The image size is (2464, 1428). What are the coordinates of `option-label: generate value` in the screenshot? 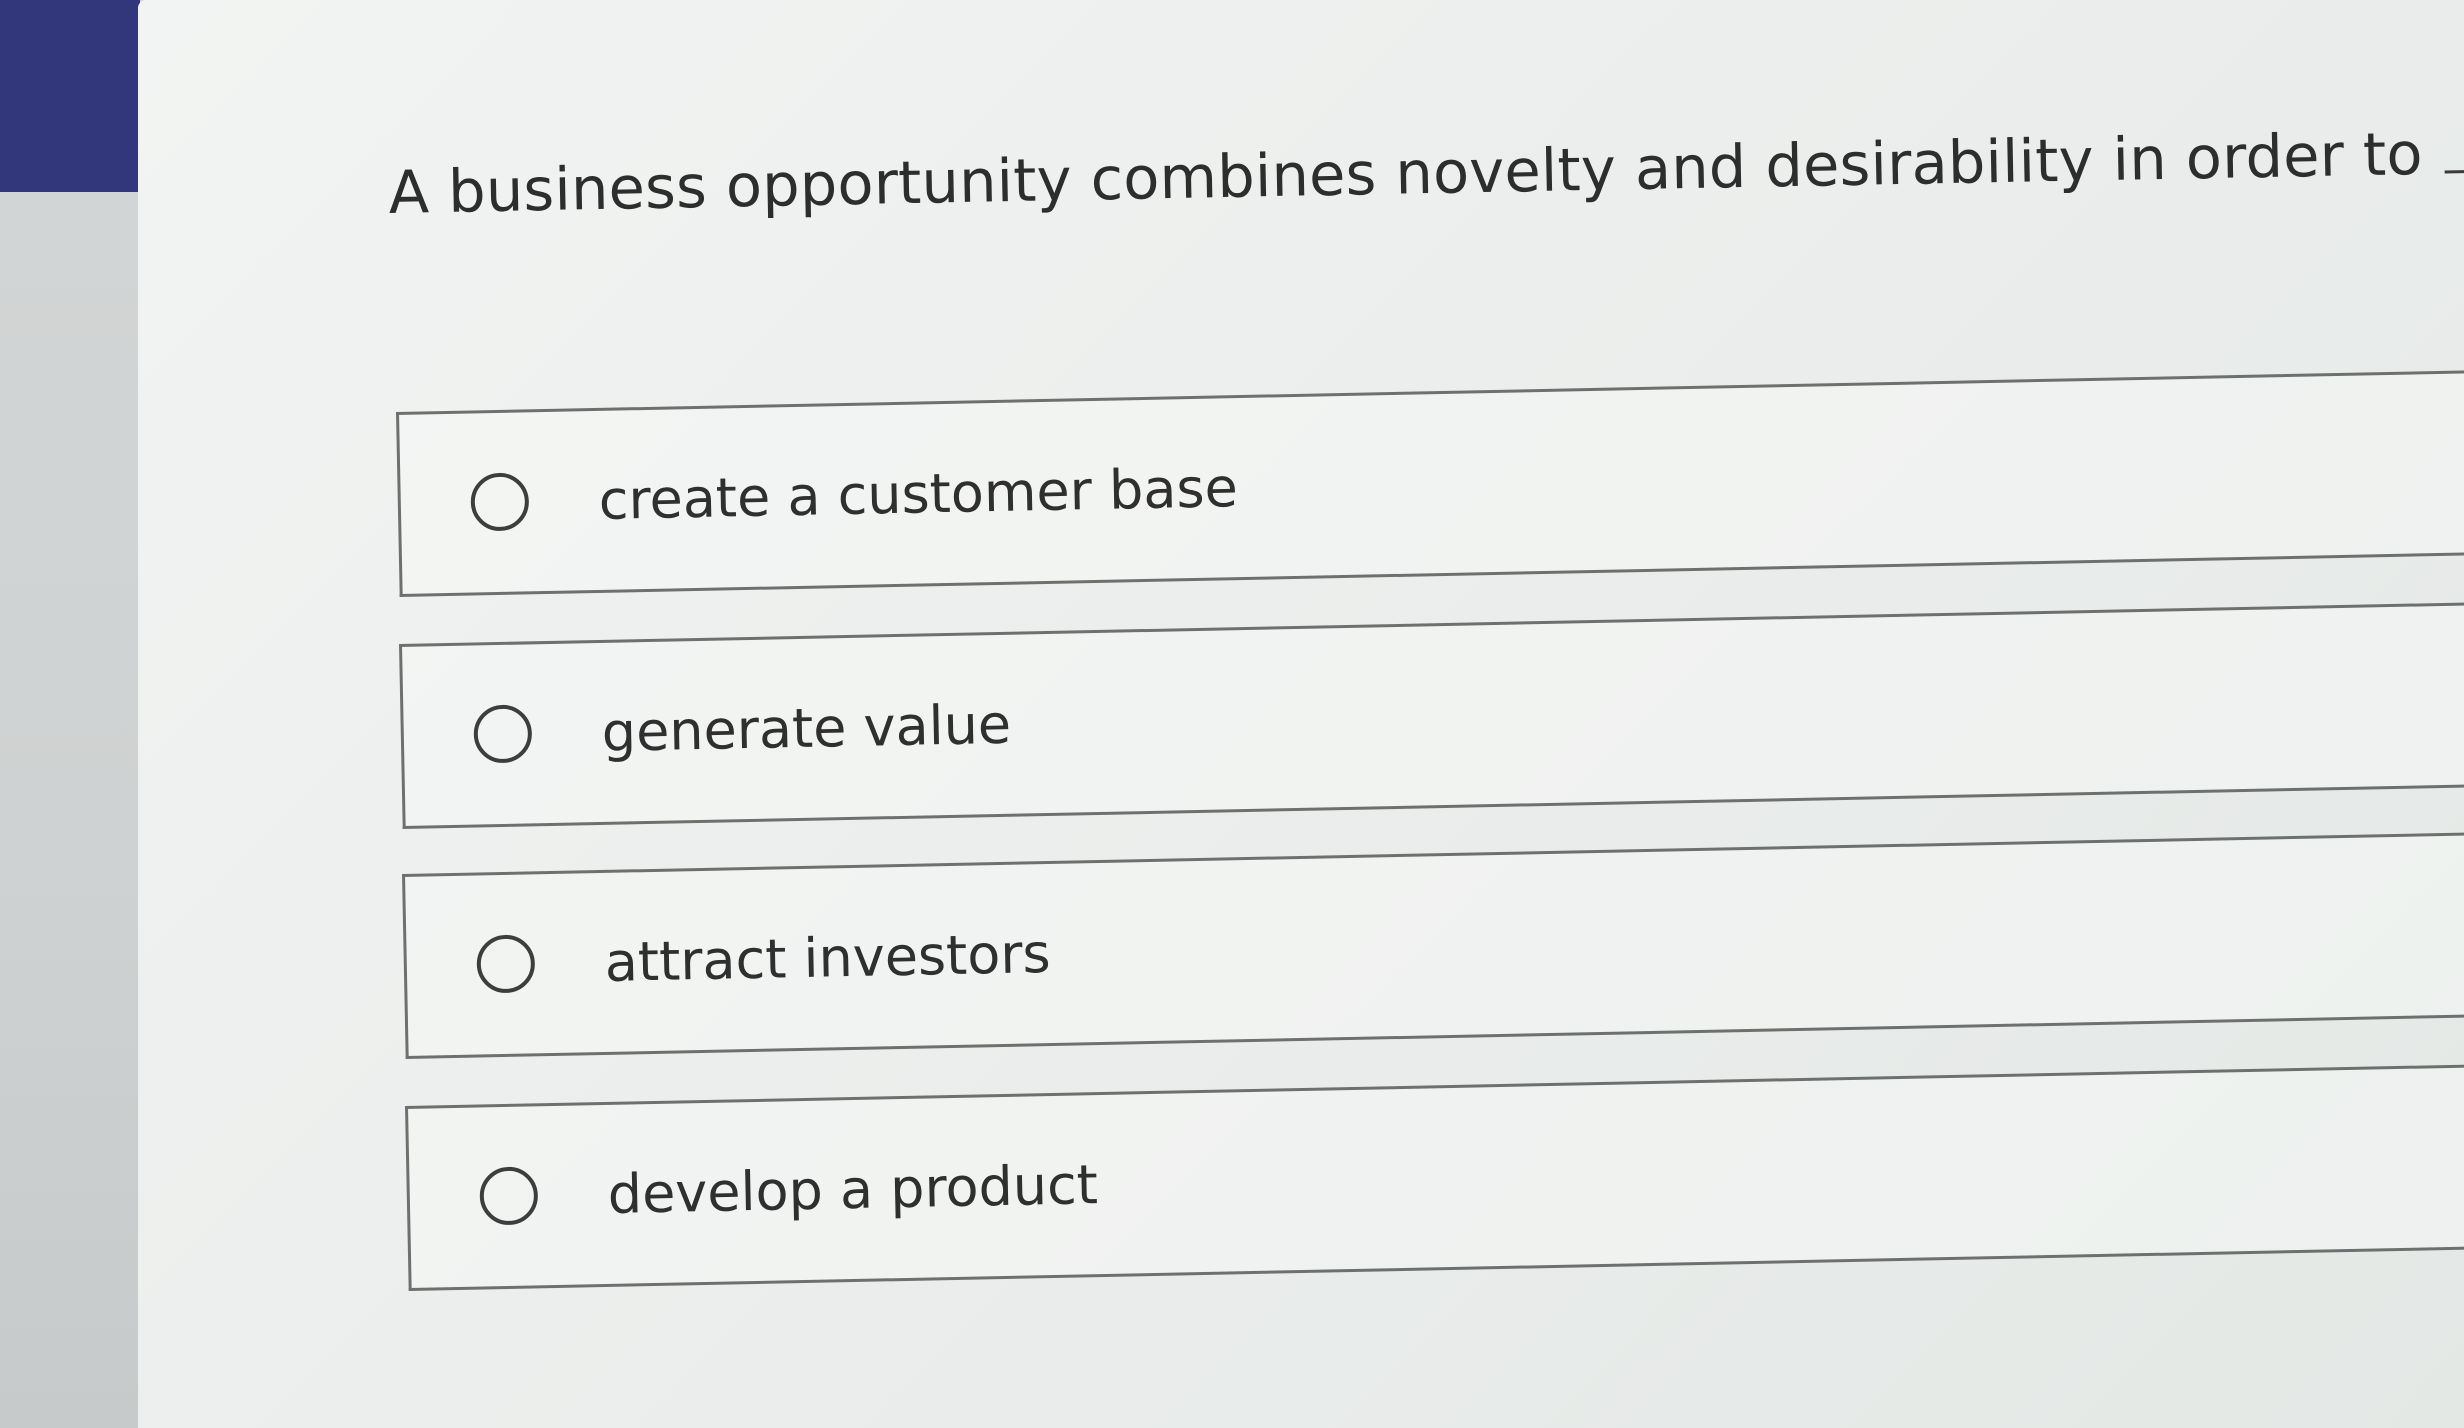 It's located at (806, 728).